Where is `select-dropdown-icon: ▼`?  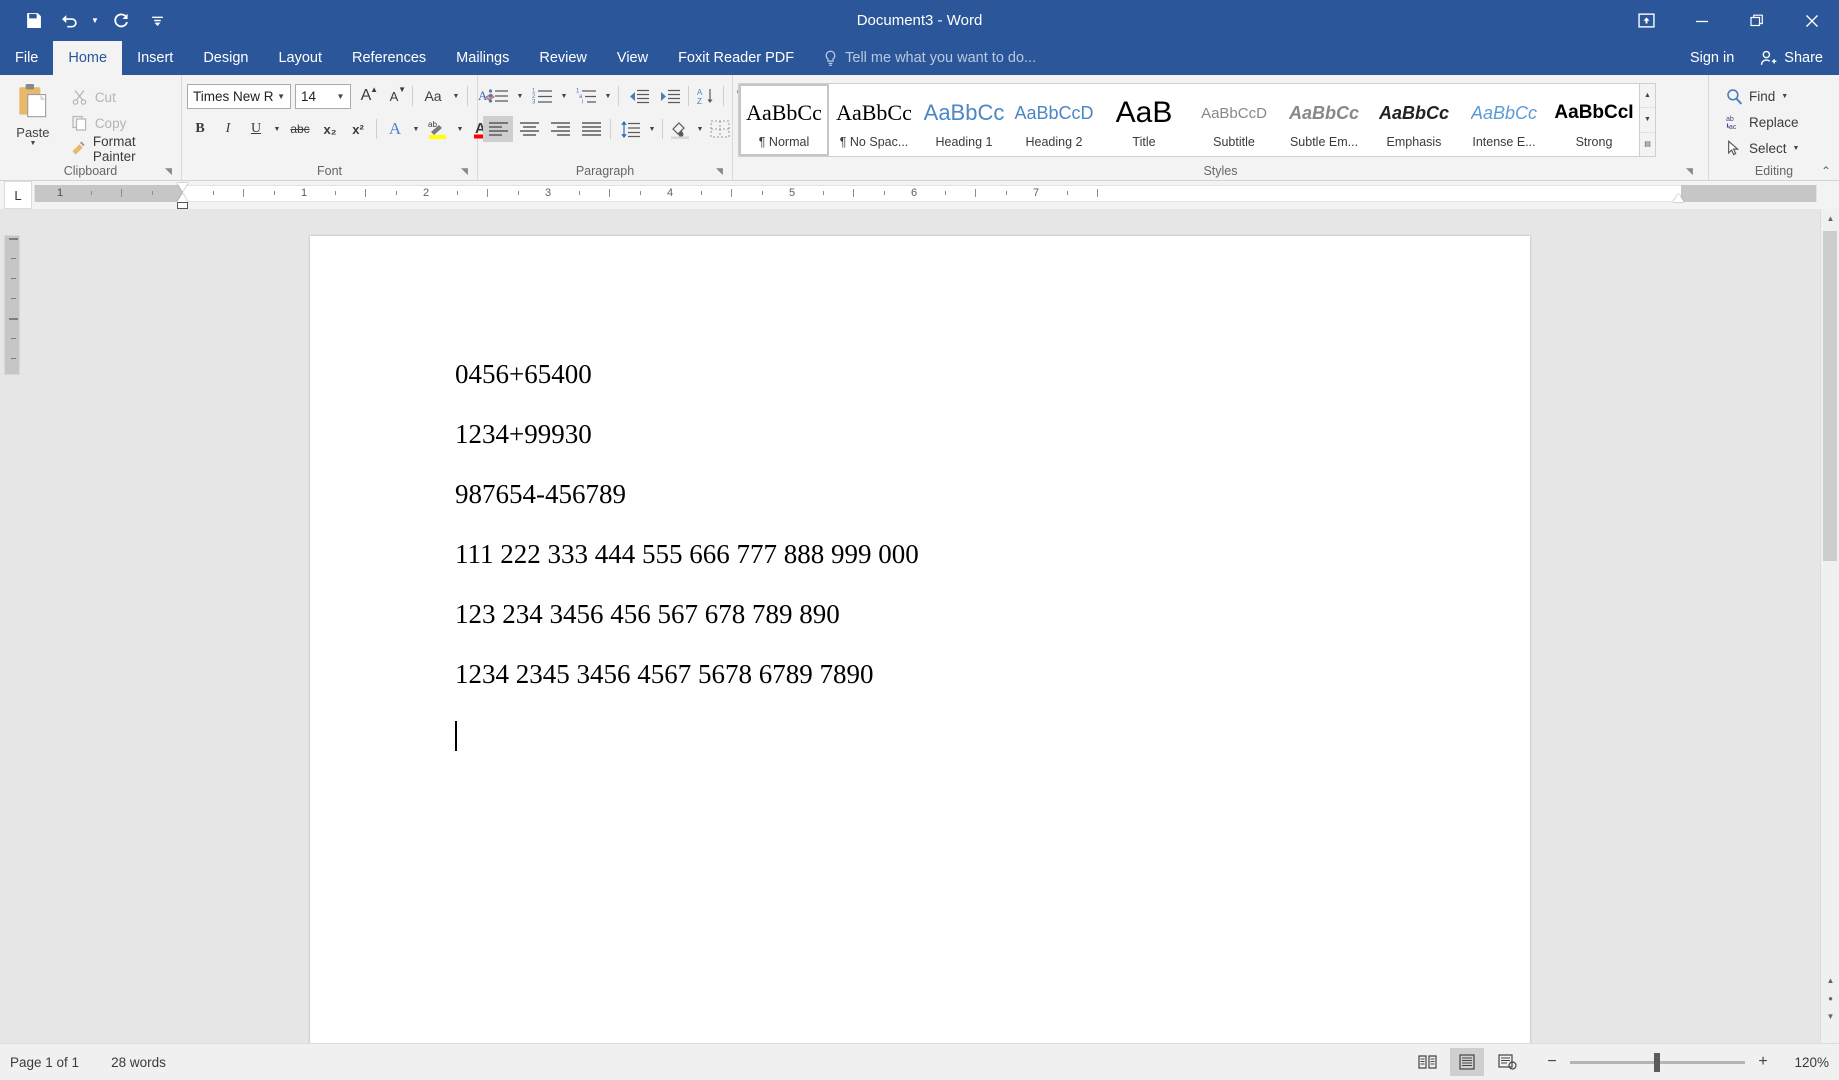 select-dropdown-icon: ▼ is located at coordinates (1796, 148).